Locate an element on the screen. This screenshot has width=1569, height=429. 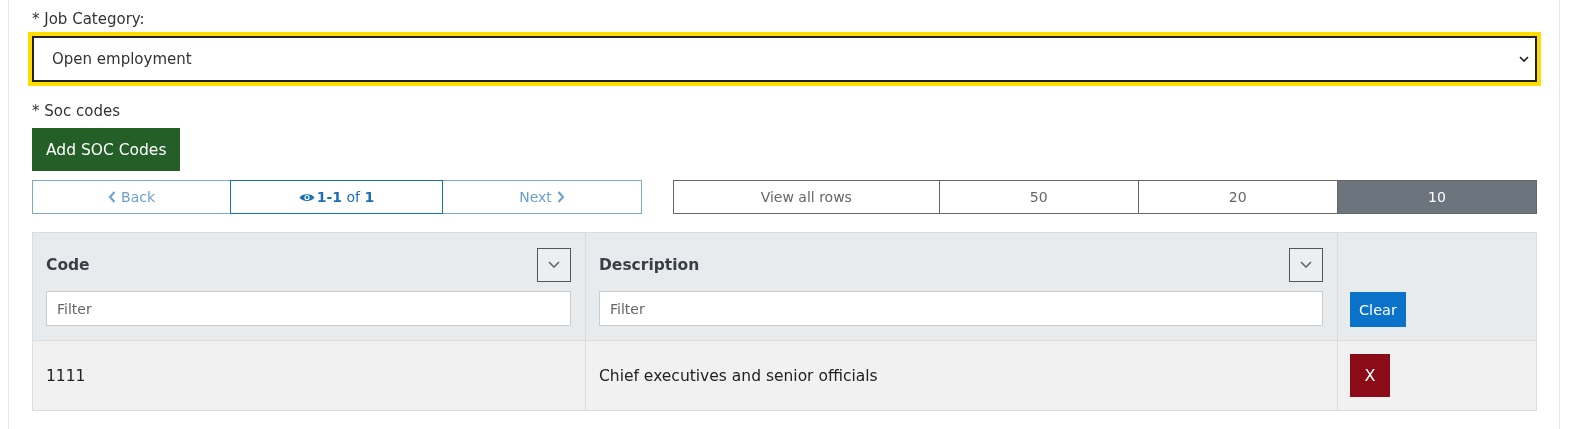
chevron-left-icon is located at coordinates (112, 197).